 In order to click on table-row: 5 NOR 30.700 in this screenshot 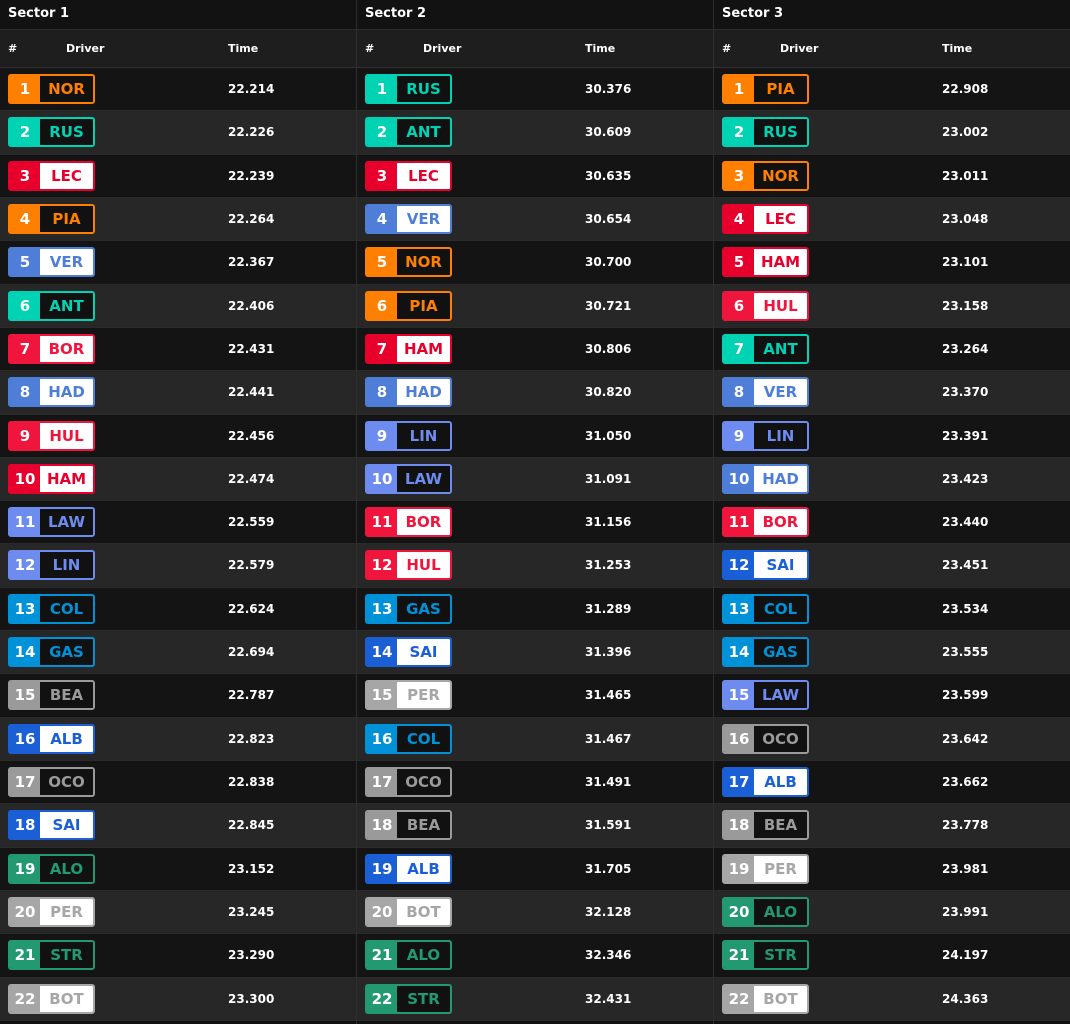, I will do `click(535, 263)`.